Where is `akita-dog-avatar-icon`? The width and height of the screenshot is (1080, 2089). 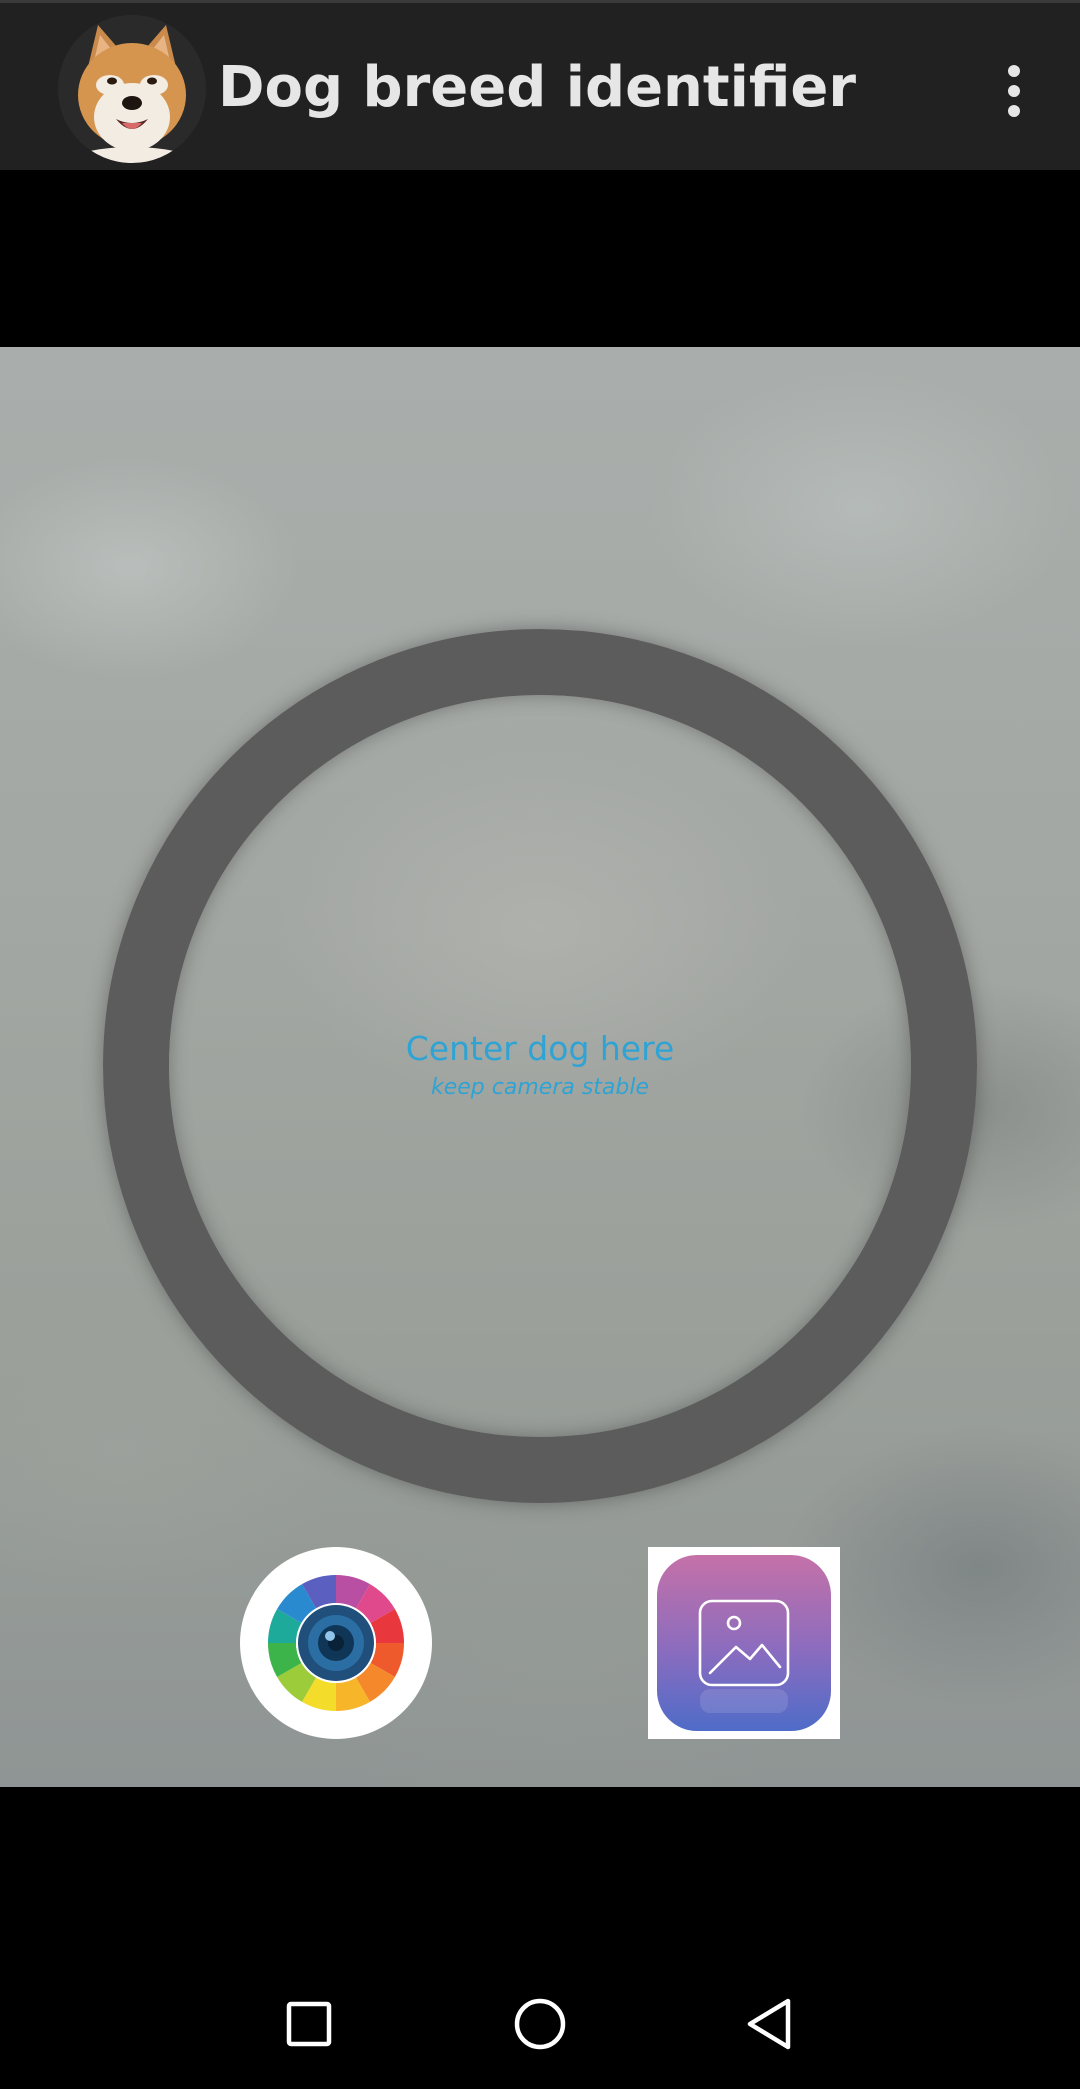
akita-dog-avatar-icon is located at coordinates (132, 89).